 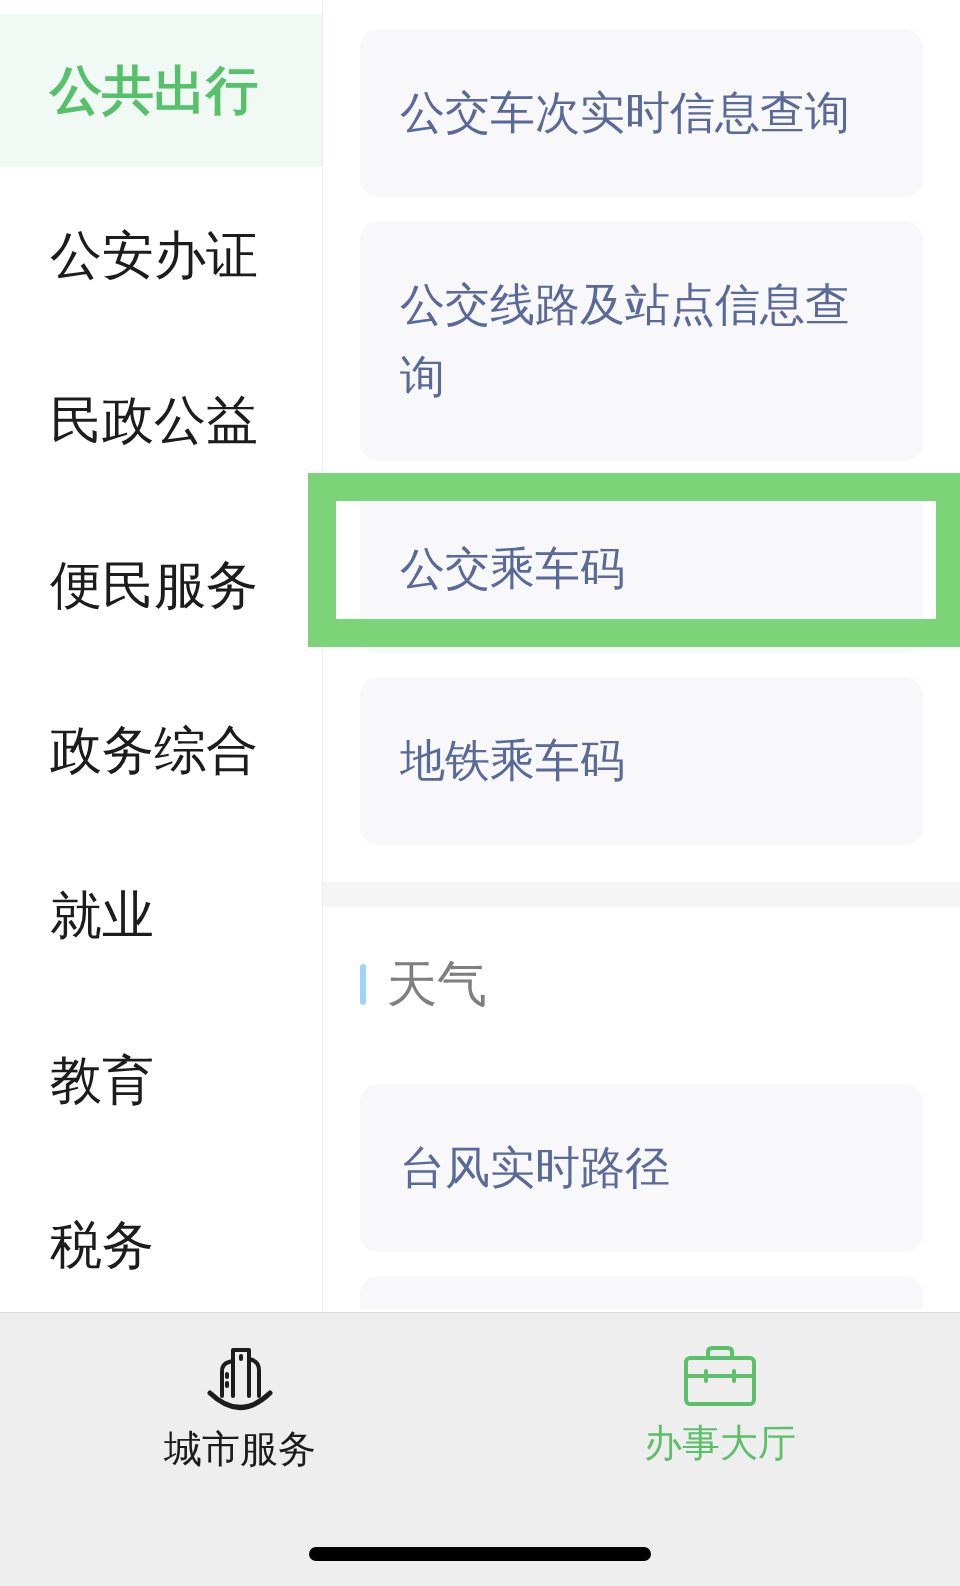 I want to click on sidebar-item: 政务综合, so click(x=161, y=750).